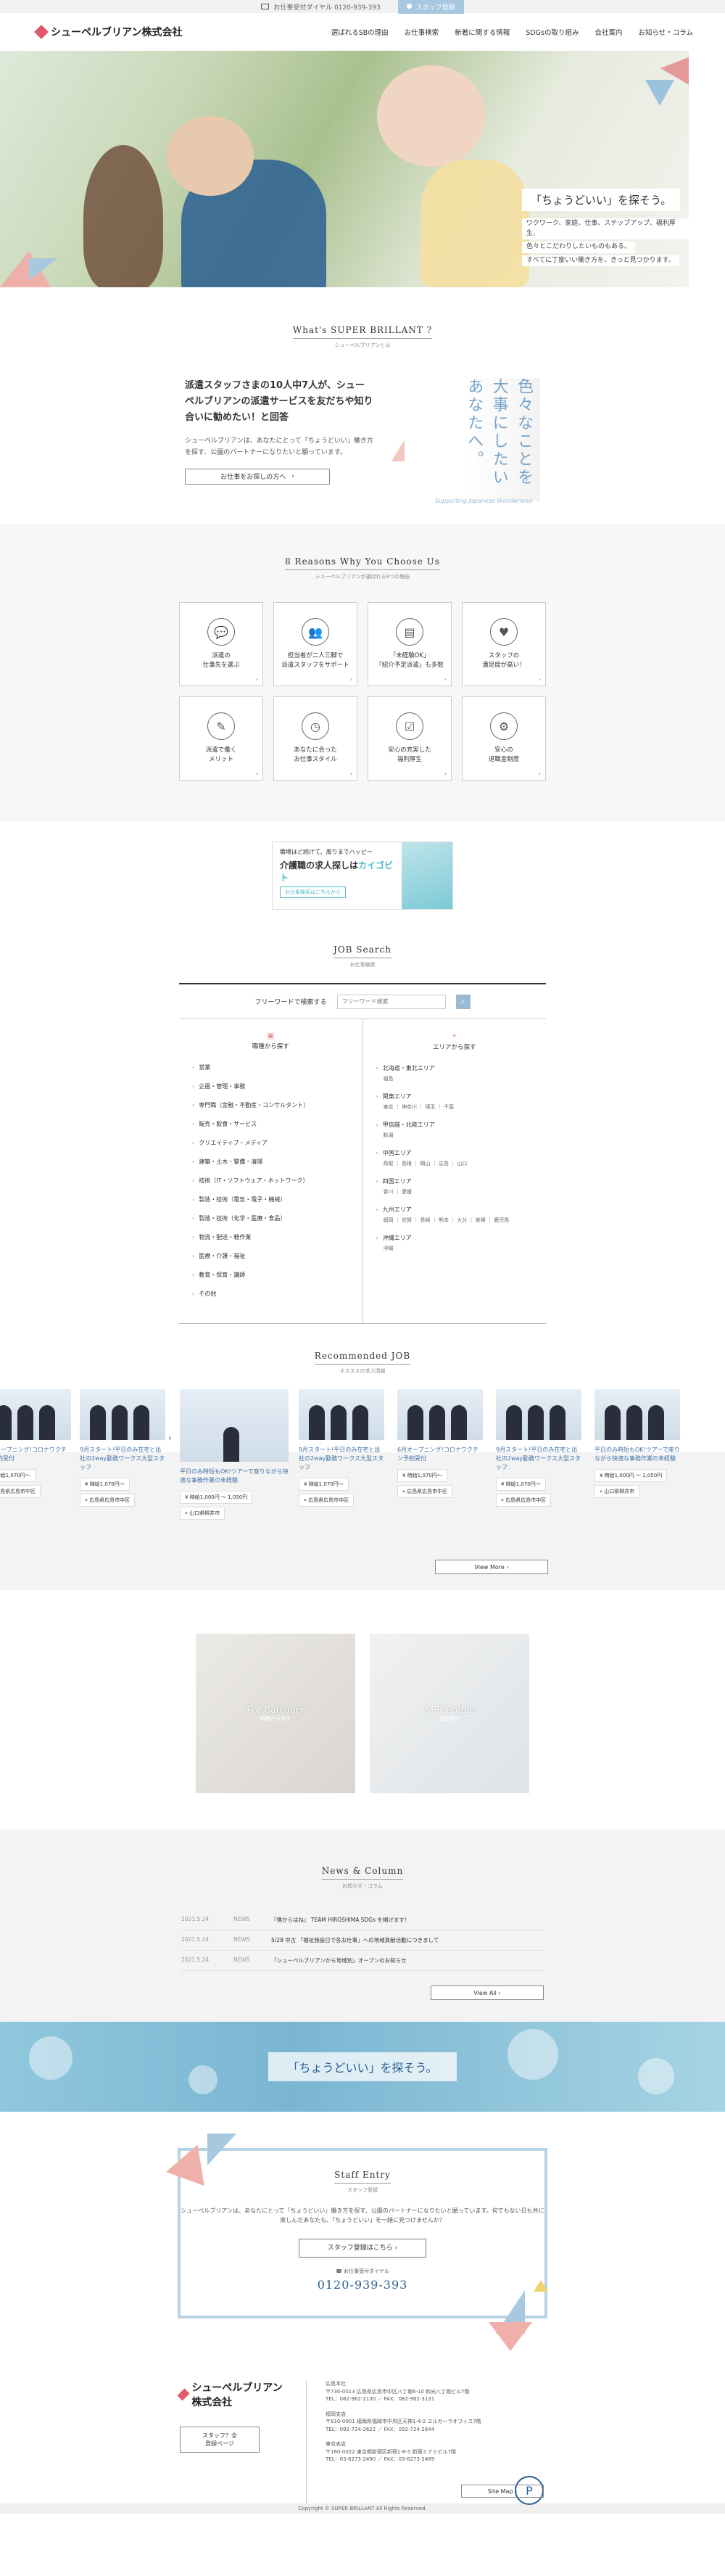 Image resolution: width=725 pixels, height=2576 pixels. What do you see at coordinates (504, 726) in the screenshot?
I see `gear-icon: ⚙` at bounding box center [504, 726].